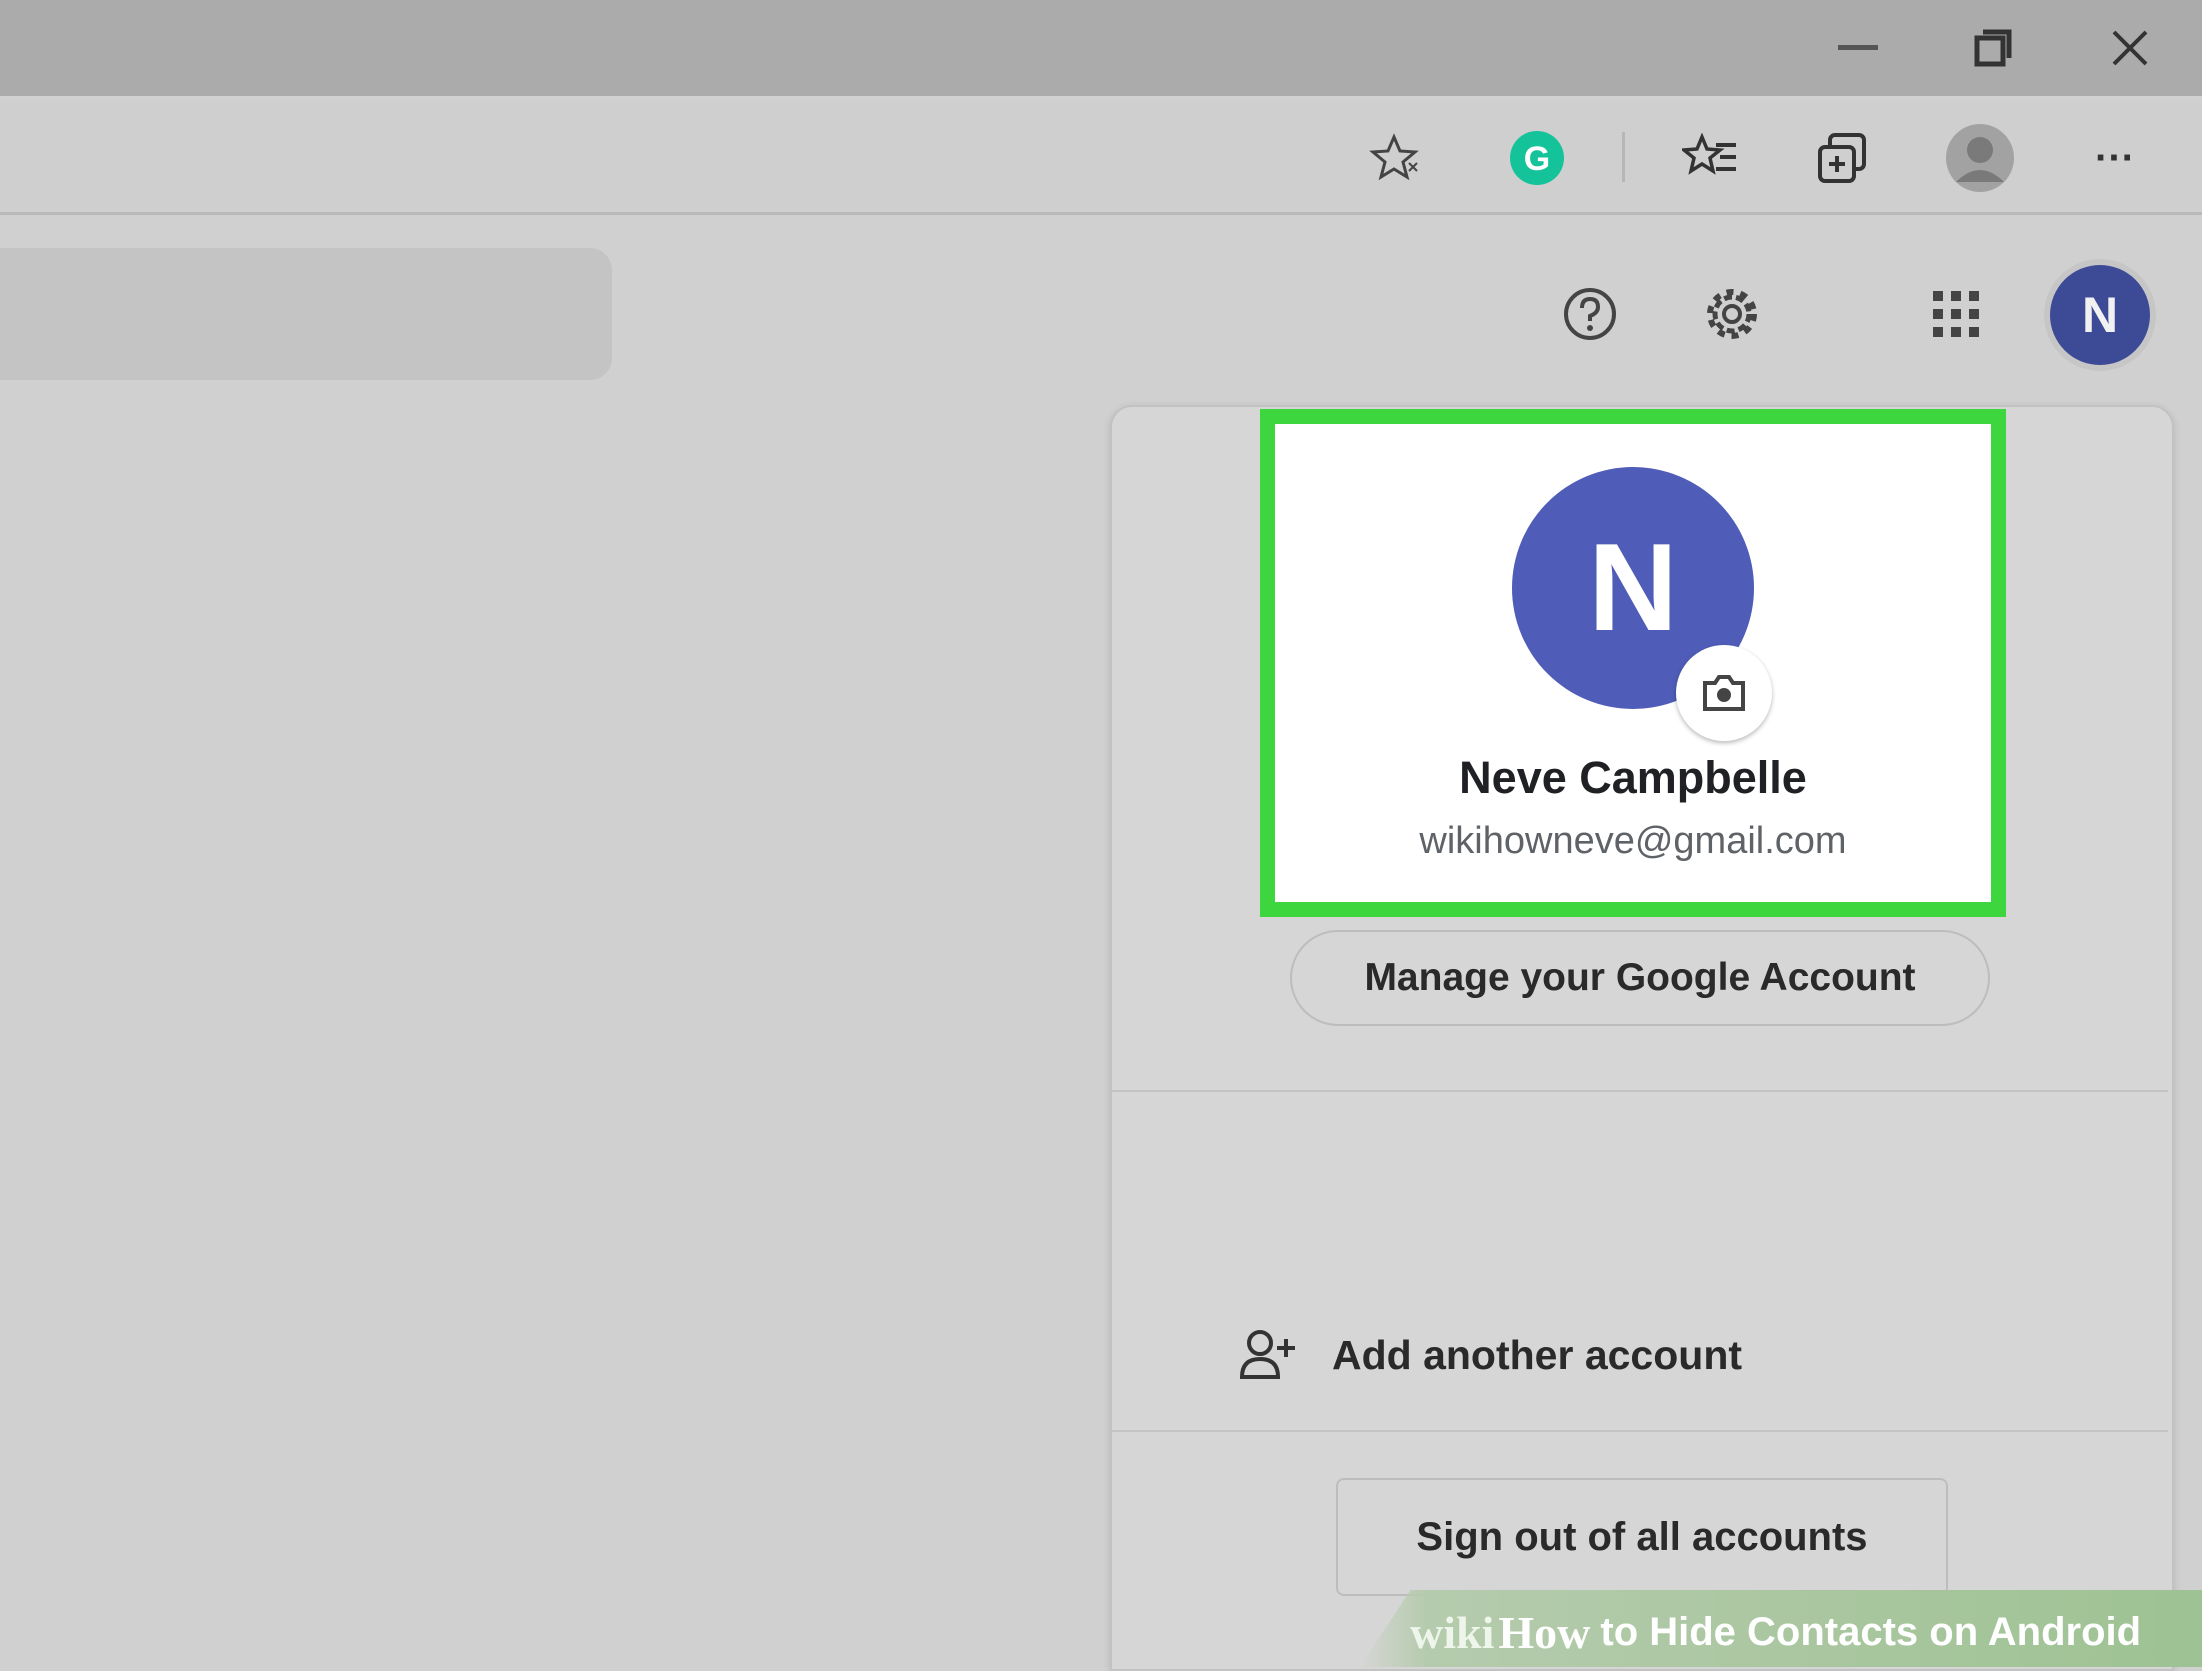 The image size is (2202, 1671). I want to click on add-person-icon, so click(1270, 1355).